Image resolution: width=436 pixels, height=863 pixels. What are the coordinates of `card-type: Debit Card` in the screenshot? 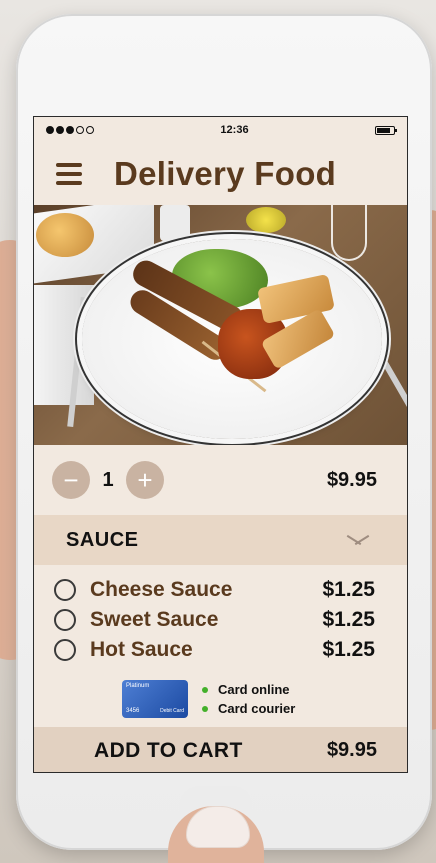 It's located at (172, 711).